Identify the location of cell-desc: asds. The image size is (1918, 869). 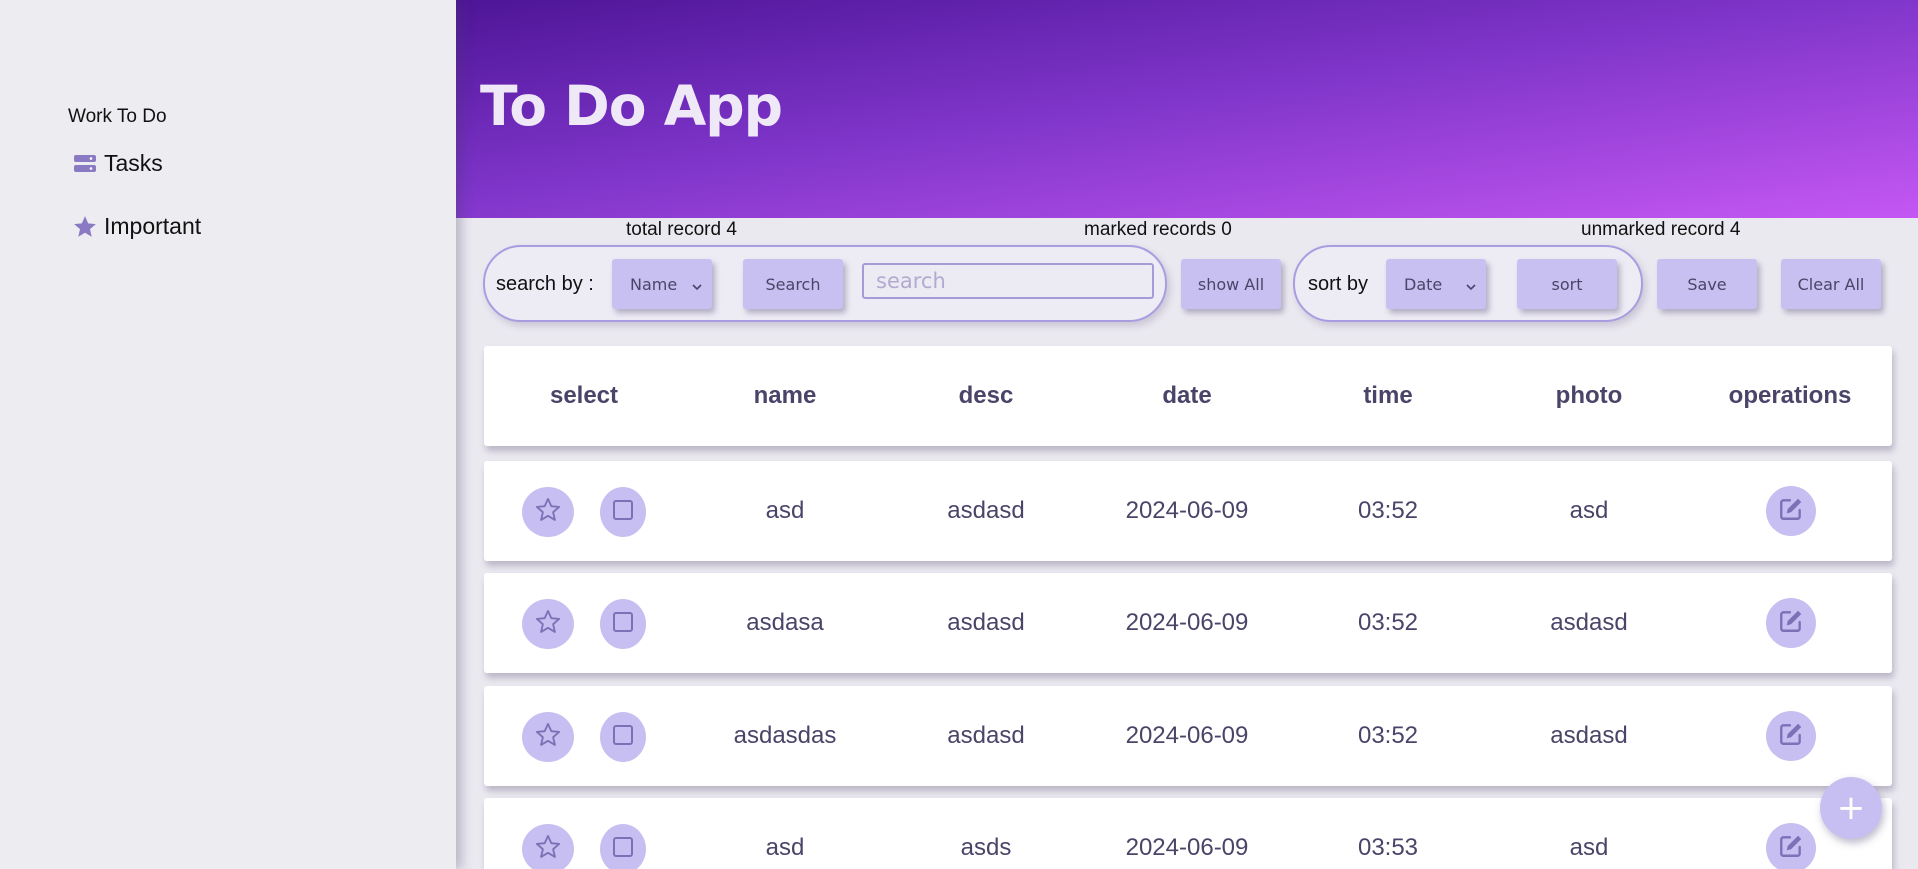
(986, 847).